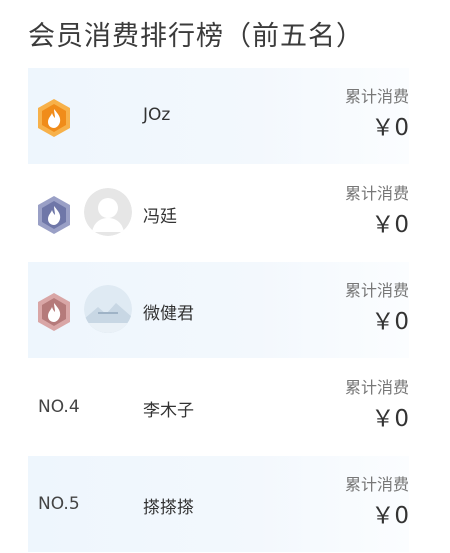 This screenshot has height=553, width=450. Describe the element at coordinates (168, 508) in the screenshot. I see `member-name: 搽搽搽` at that location.